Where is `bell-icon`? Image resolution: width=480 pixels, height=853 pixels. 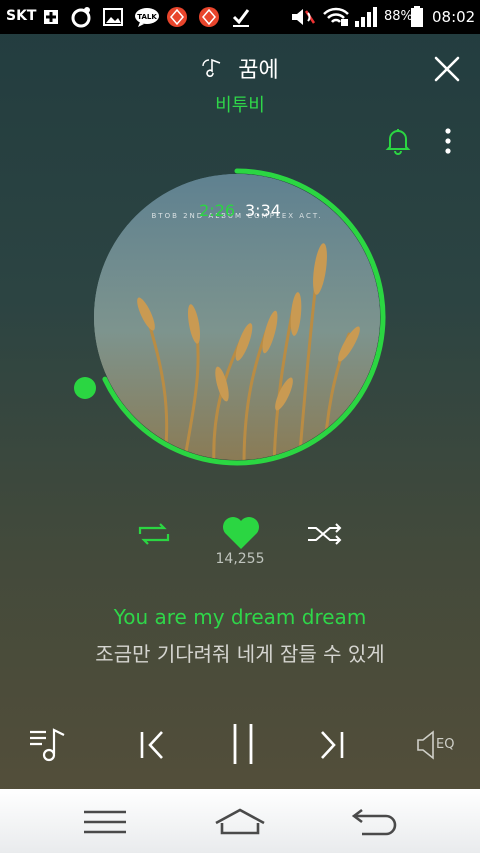
bell-icon is located at coordinates (398, 142).